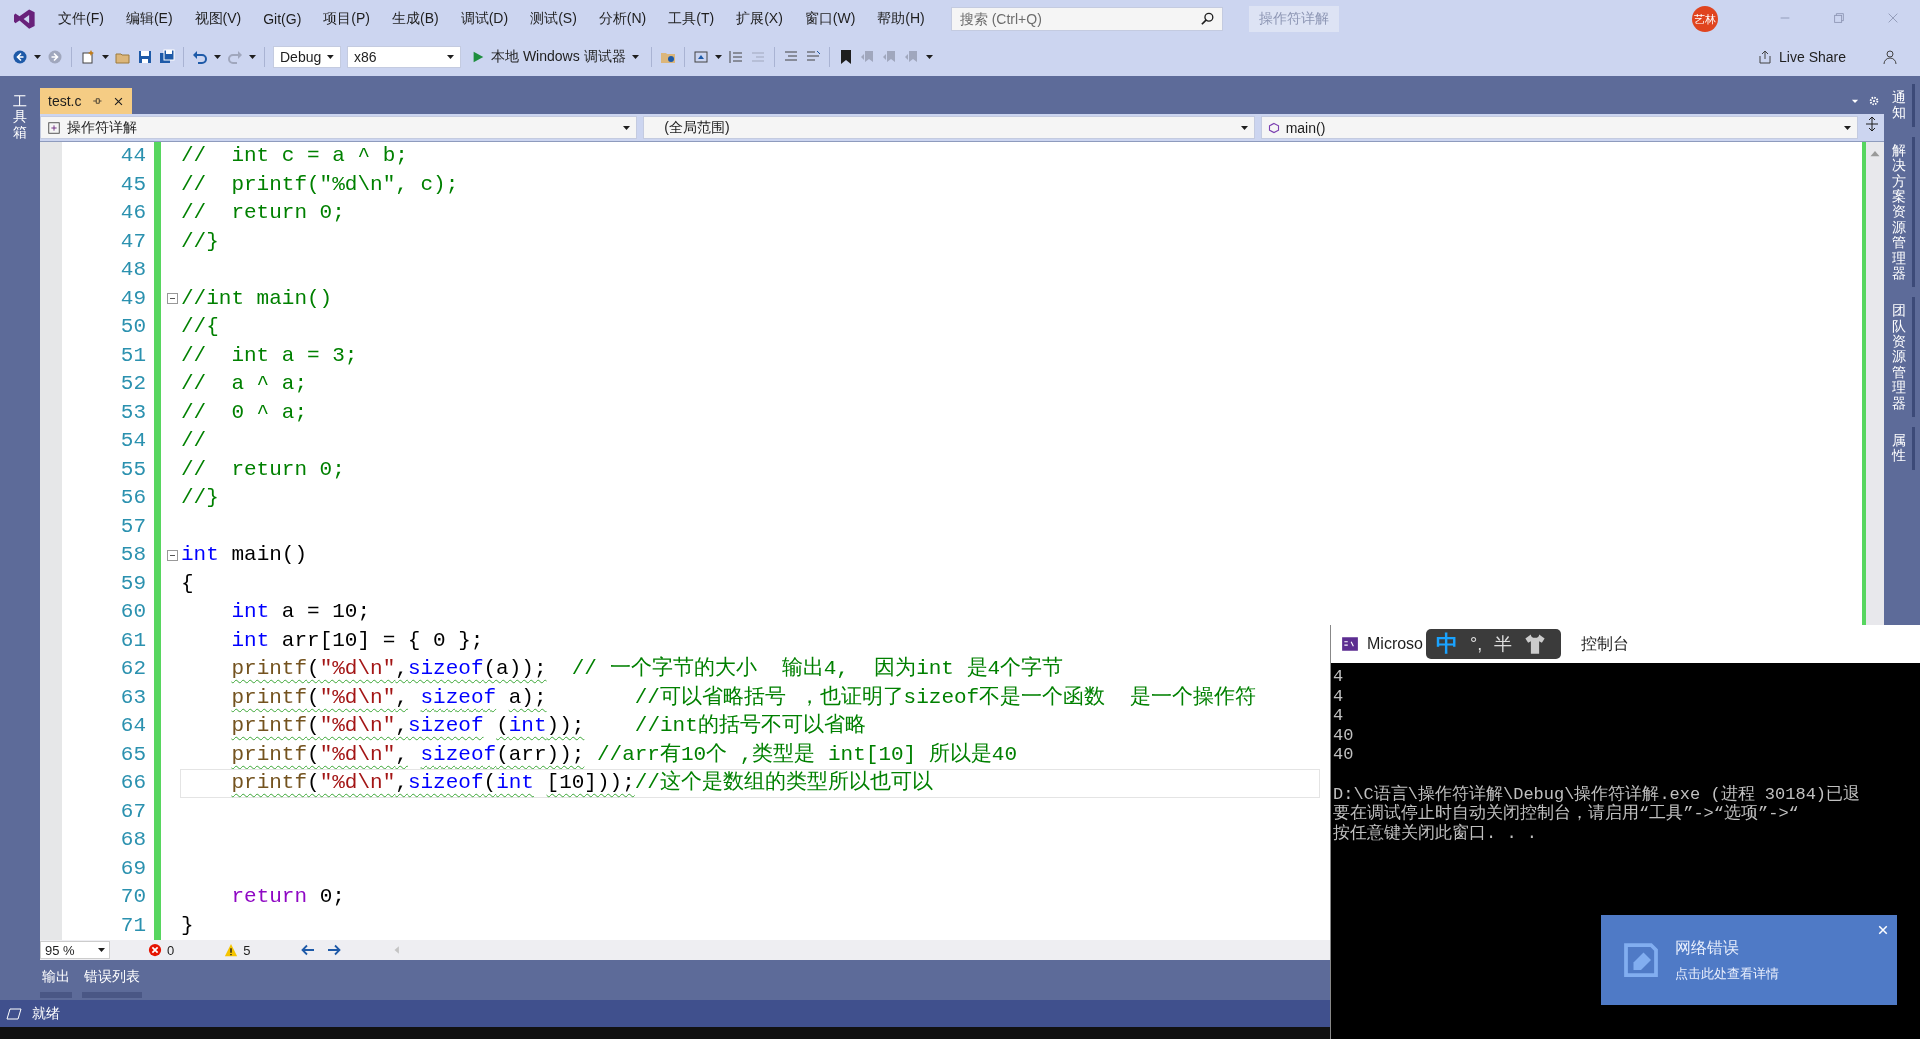  I want to click on notification-popup: 网络错误 点击此处查看详情, so click(1749, 960).